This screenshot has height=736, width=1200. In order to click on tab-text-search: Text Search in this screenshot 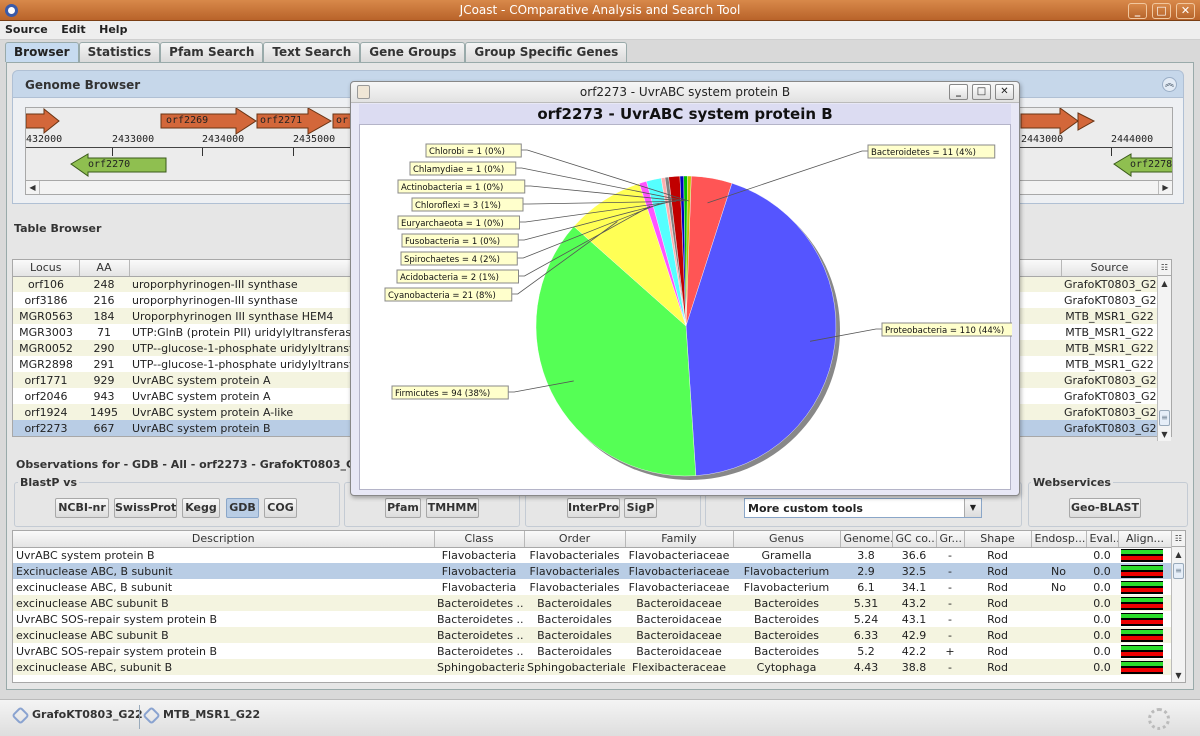, I will do `click(312, 52)`.